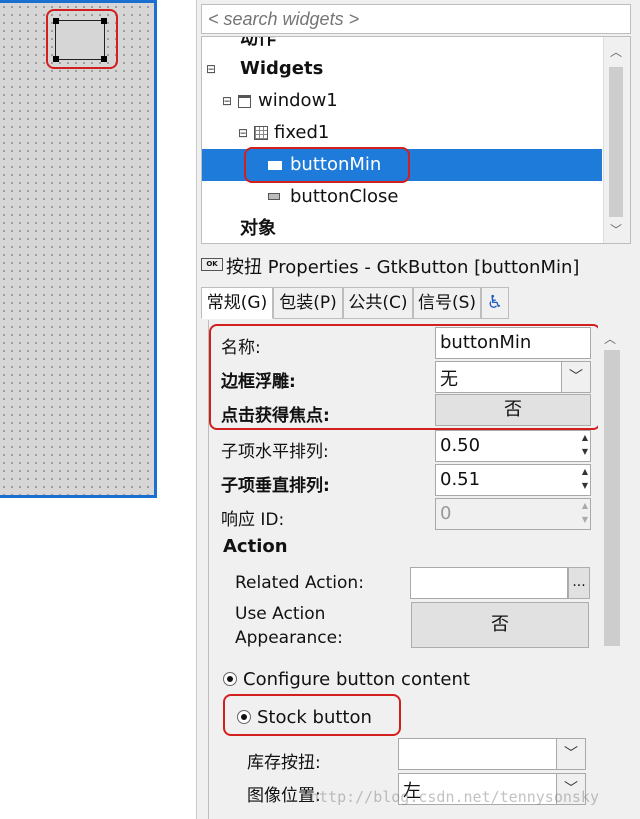 The image size is (640, 819). Describe the element at coordinates (244, 101) in the screenshot. I see `window-icon` at that location.